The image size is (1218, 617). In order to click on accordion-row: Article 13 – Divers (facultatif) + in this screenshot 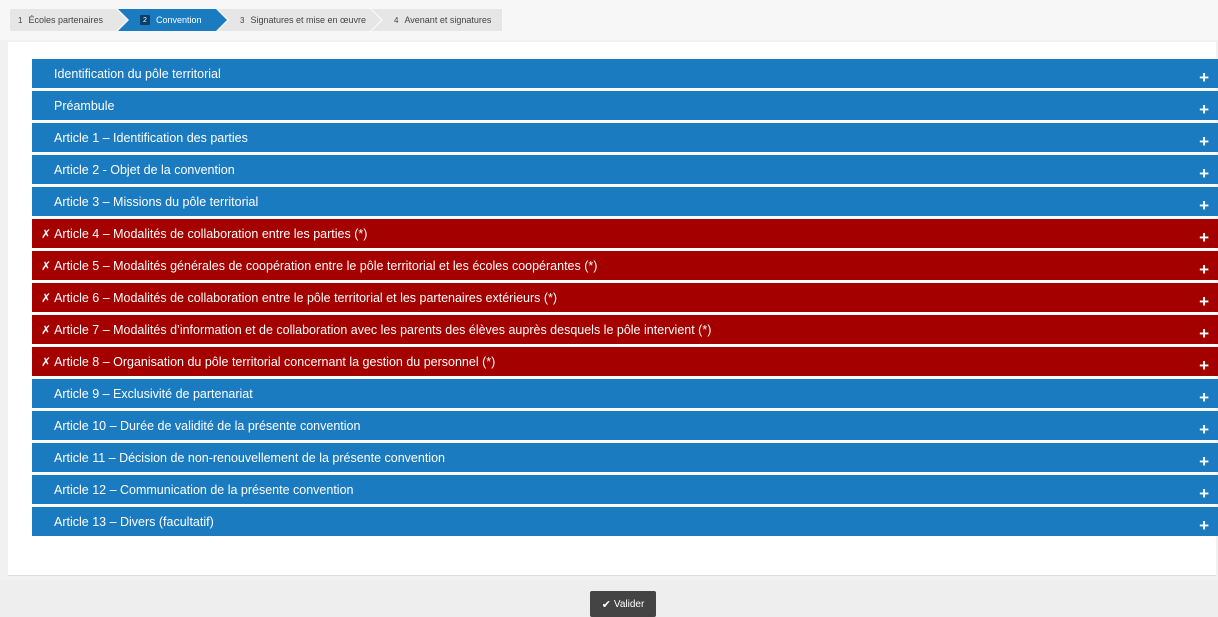, I will do `click(625, 521)`.